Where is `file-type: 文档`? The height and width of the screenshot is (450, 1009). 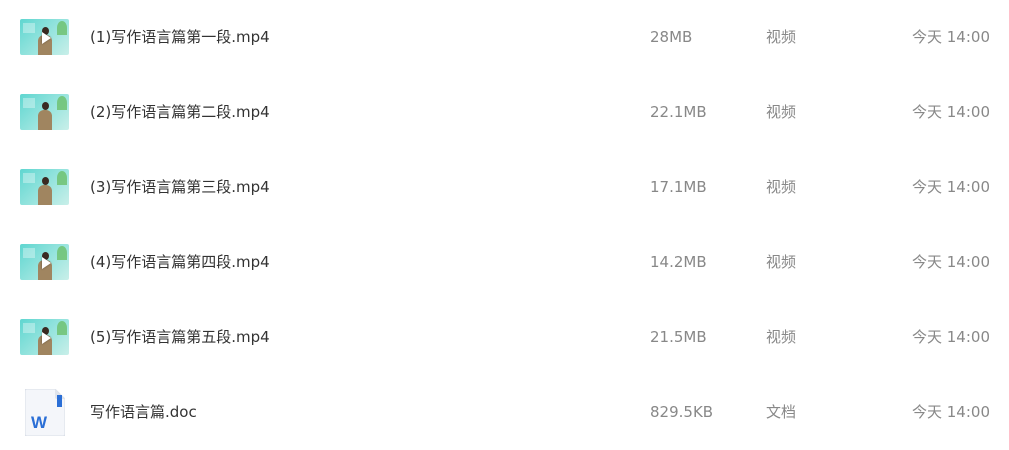 file-type: 文档 is located at coordinates (781, 412).